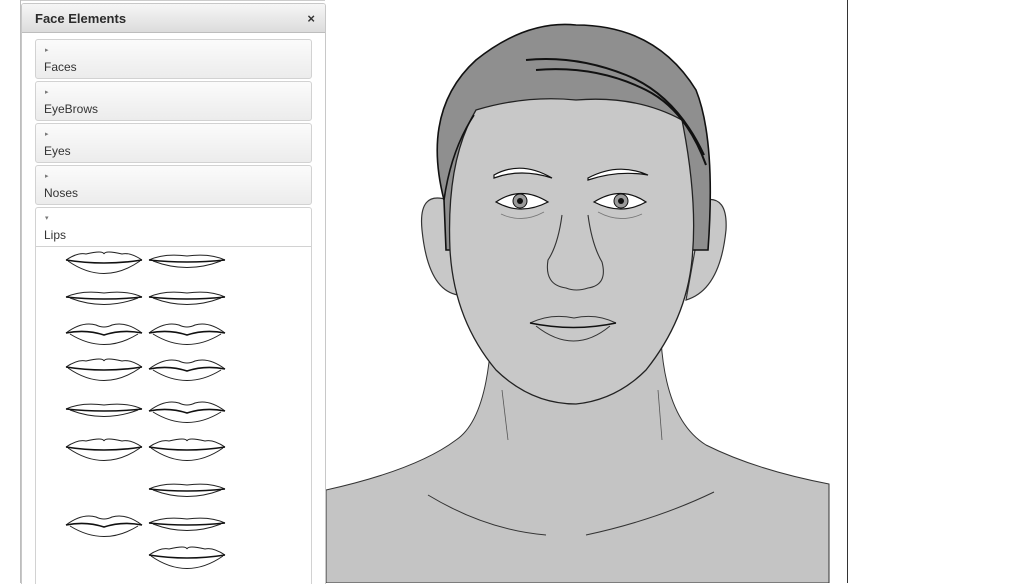  What do you see at coordinates (57, 151) in the screenshot?
I see `accordion-label: Eyes` at bounding box center [57, 151].